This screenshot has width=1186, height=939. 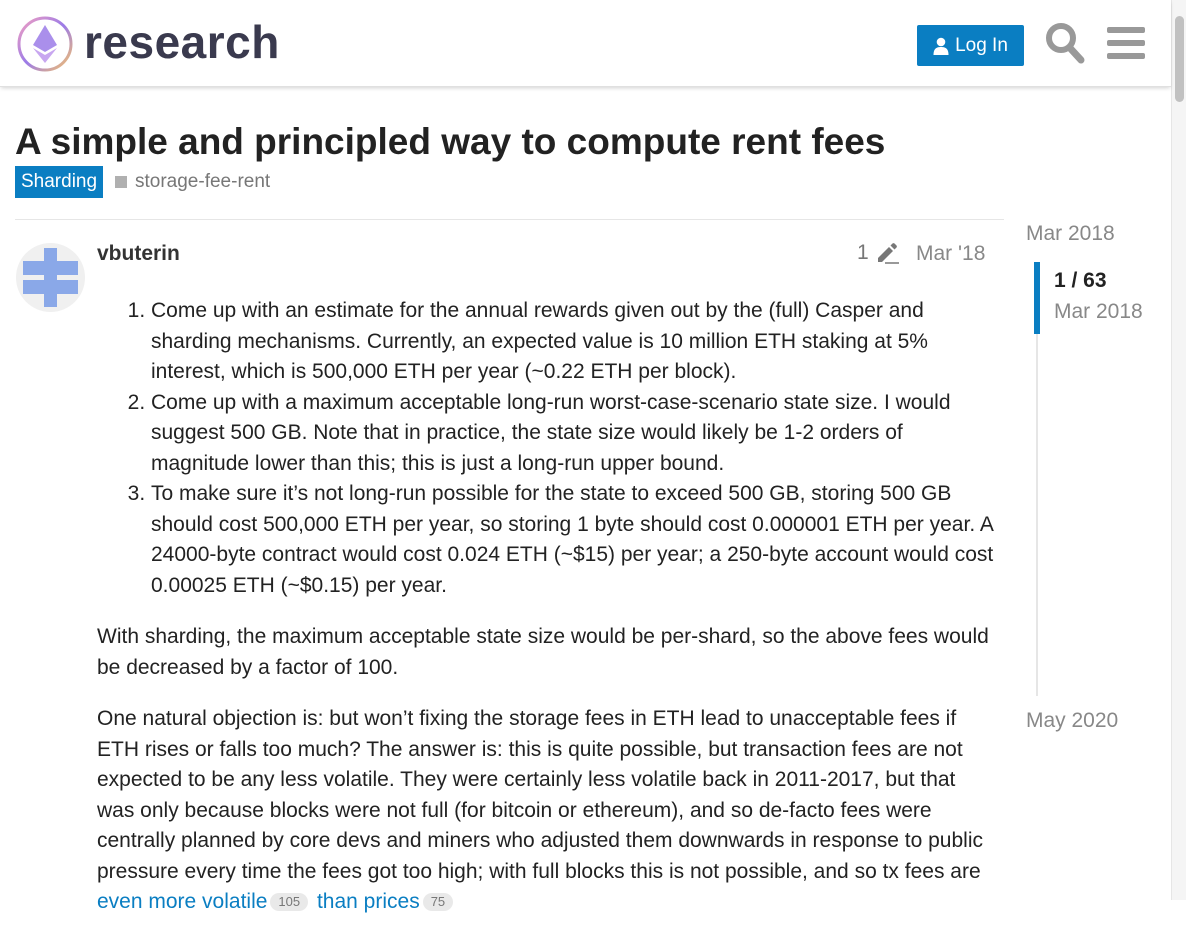 What do you see at coordinates (438, 902) in the screenshot?
I see `link-click-count: 75` at bounding box center [438, 902].